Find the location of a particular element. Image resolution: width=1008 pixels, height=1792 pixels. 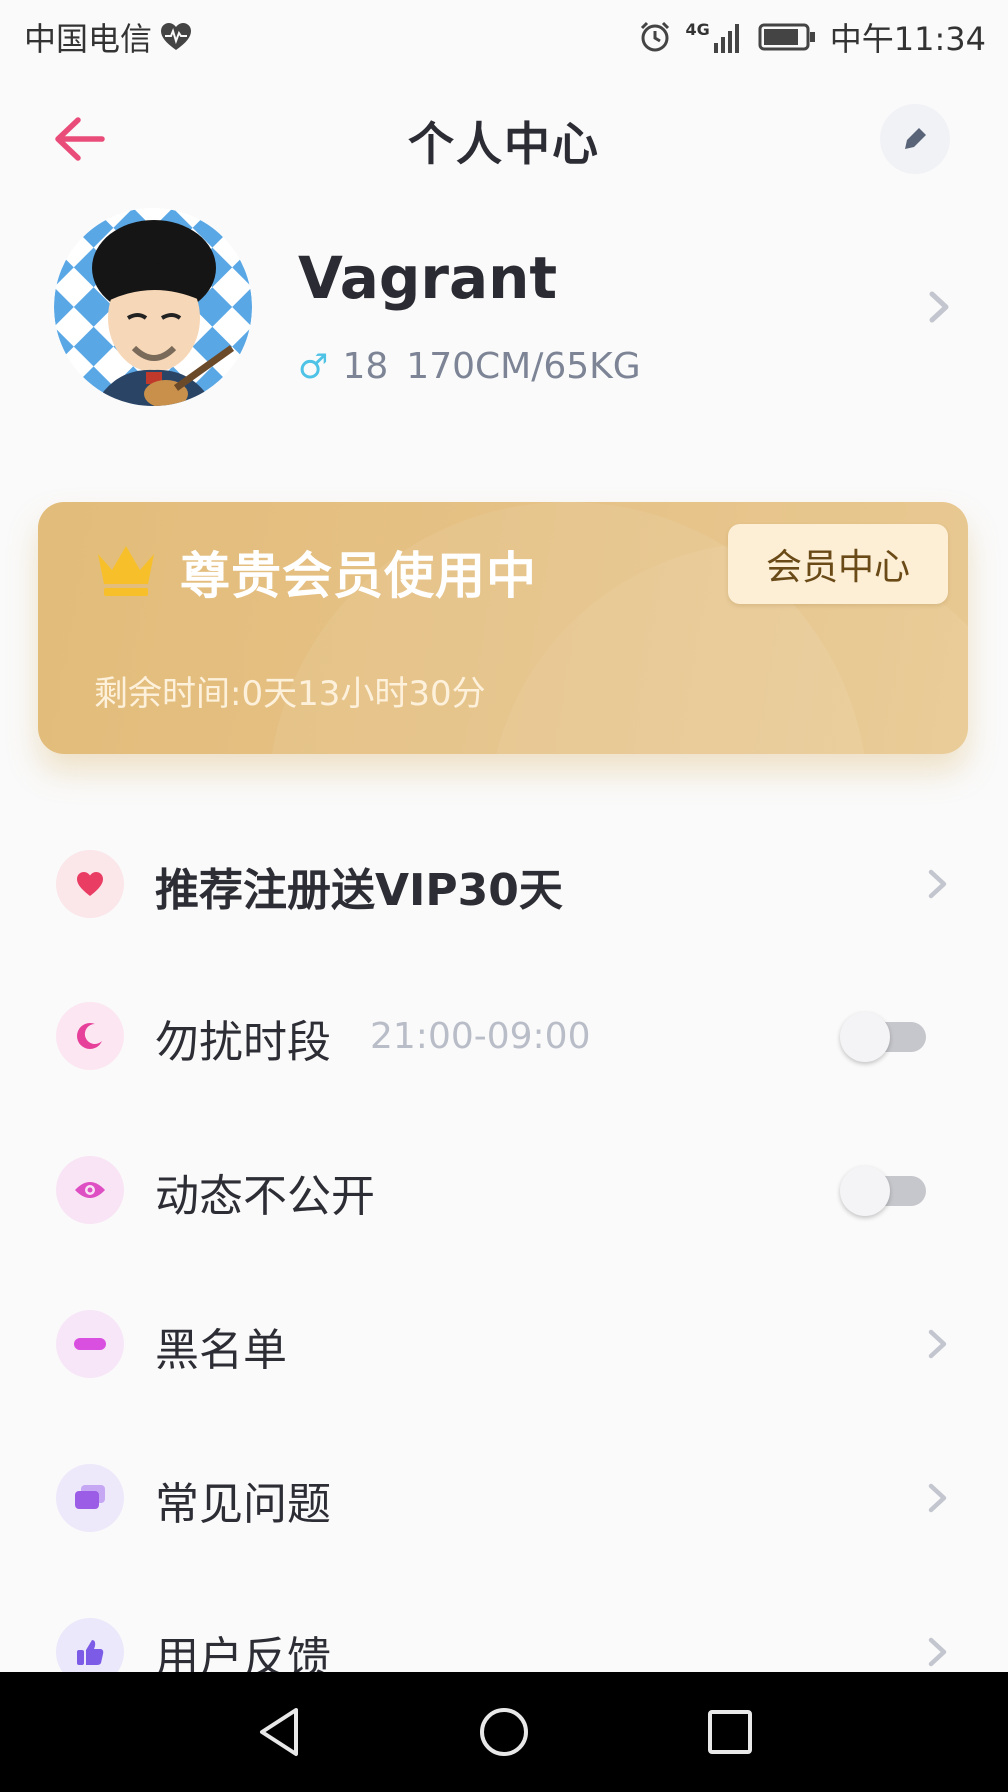

menu-label: 推荐注册送VIP30天 is located at coordinates (359, 890).